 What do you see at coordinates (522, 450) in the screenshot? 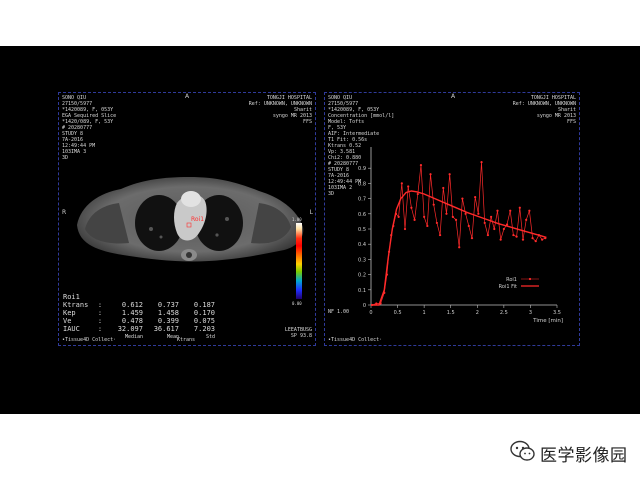
I see `wechat-icon` at bounding box center [522, 450].